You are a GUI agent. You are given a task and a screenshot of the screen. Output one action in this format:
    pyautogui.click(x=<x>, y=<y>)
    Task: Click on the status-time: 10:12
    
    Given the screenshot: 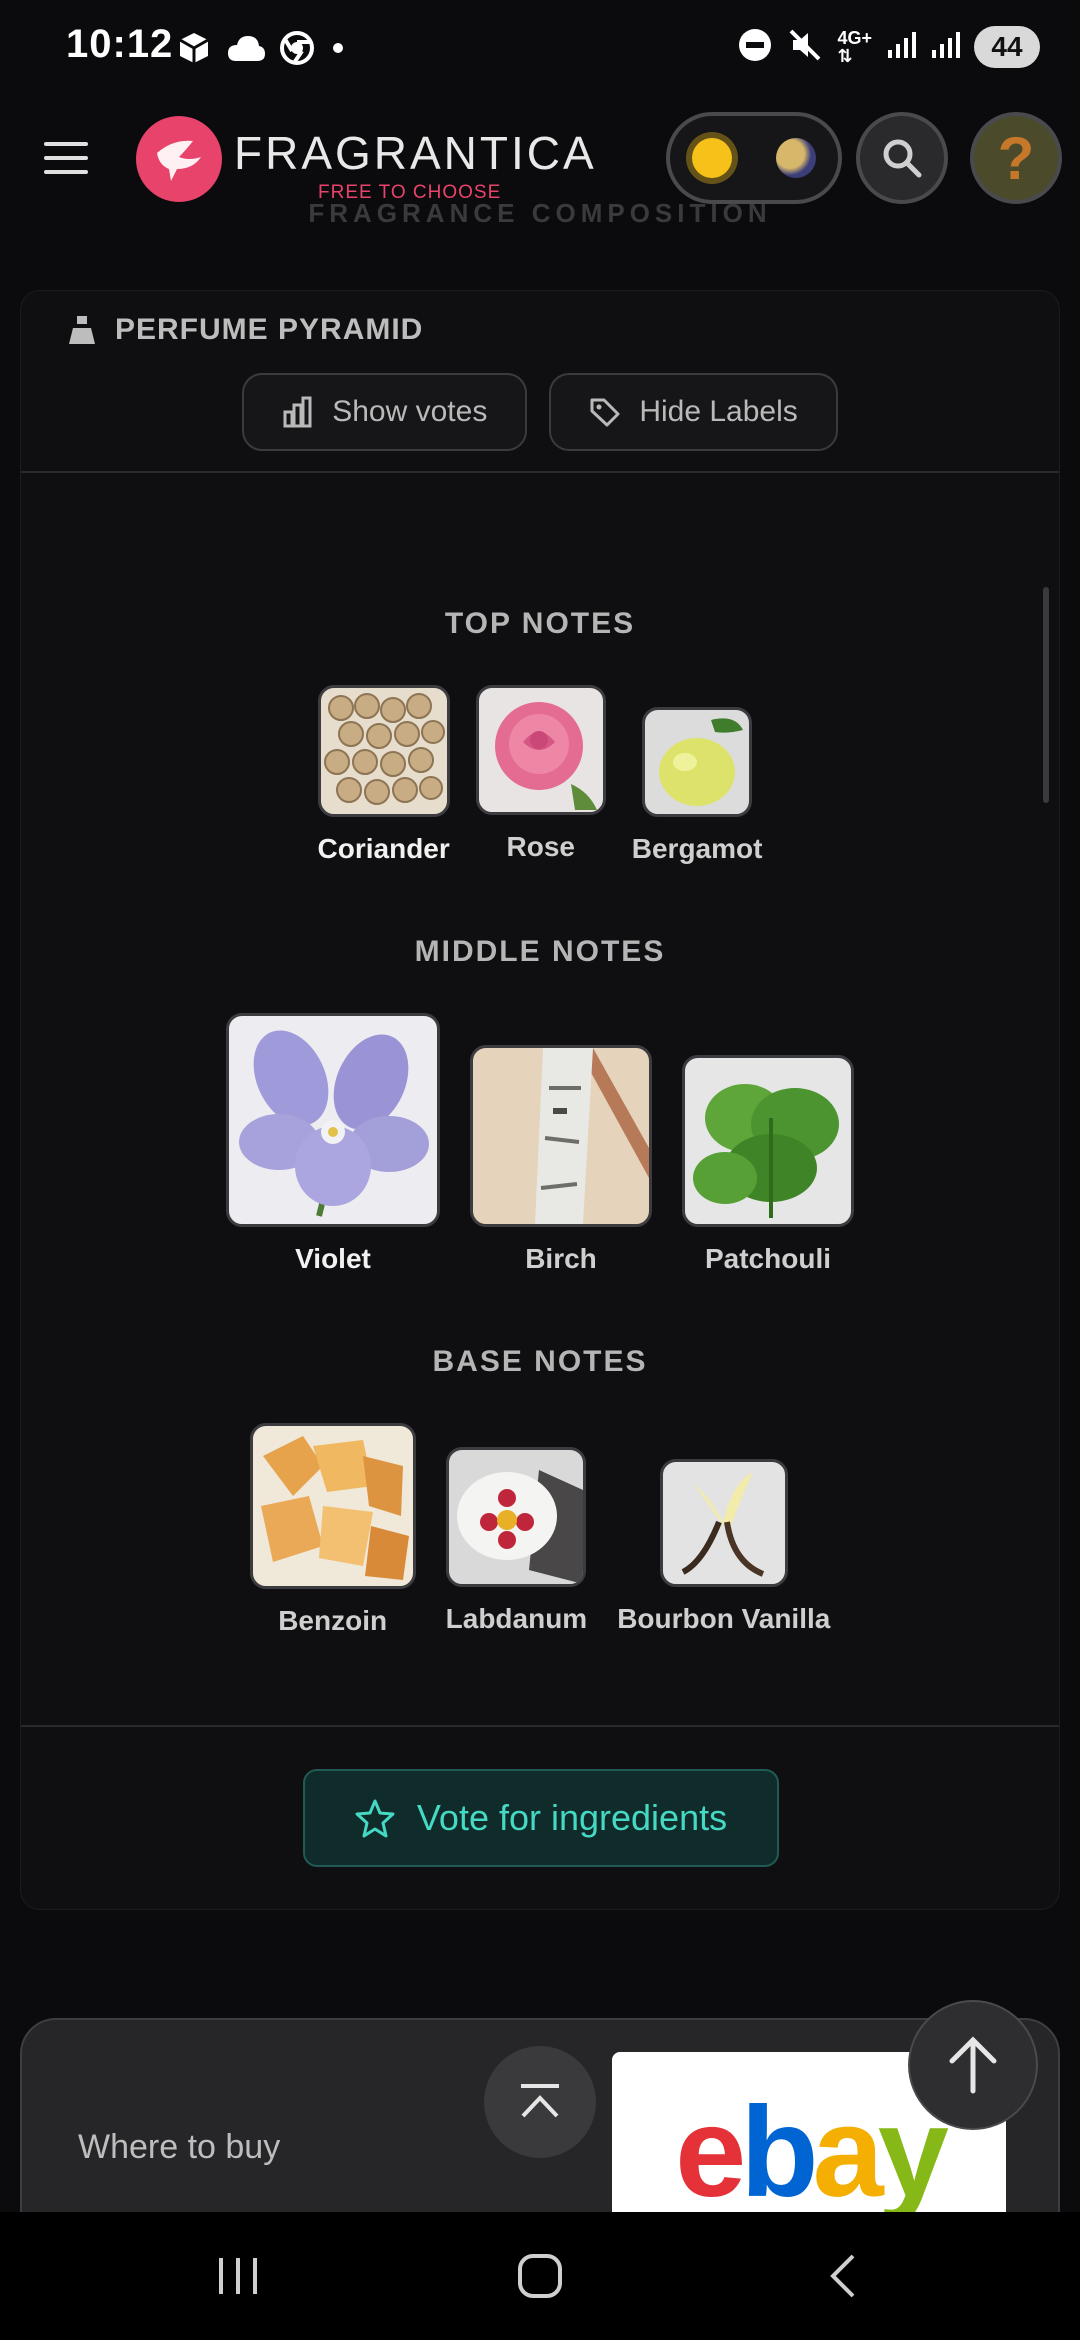 What is the action you would take?
    pyautogui.click(x=120, y=44)
    